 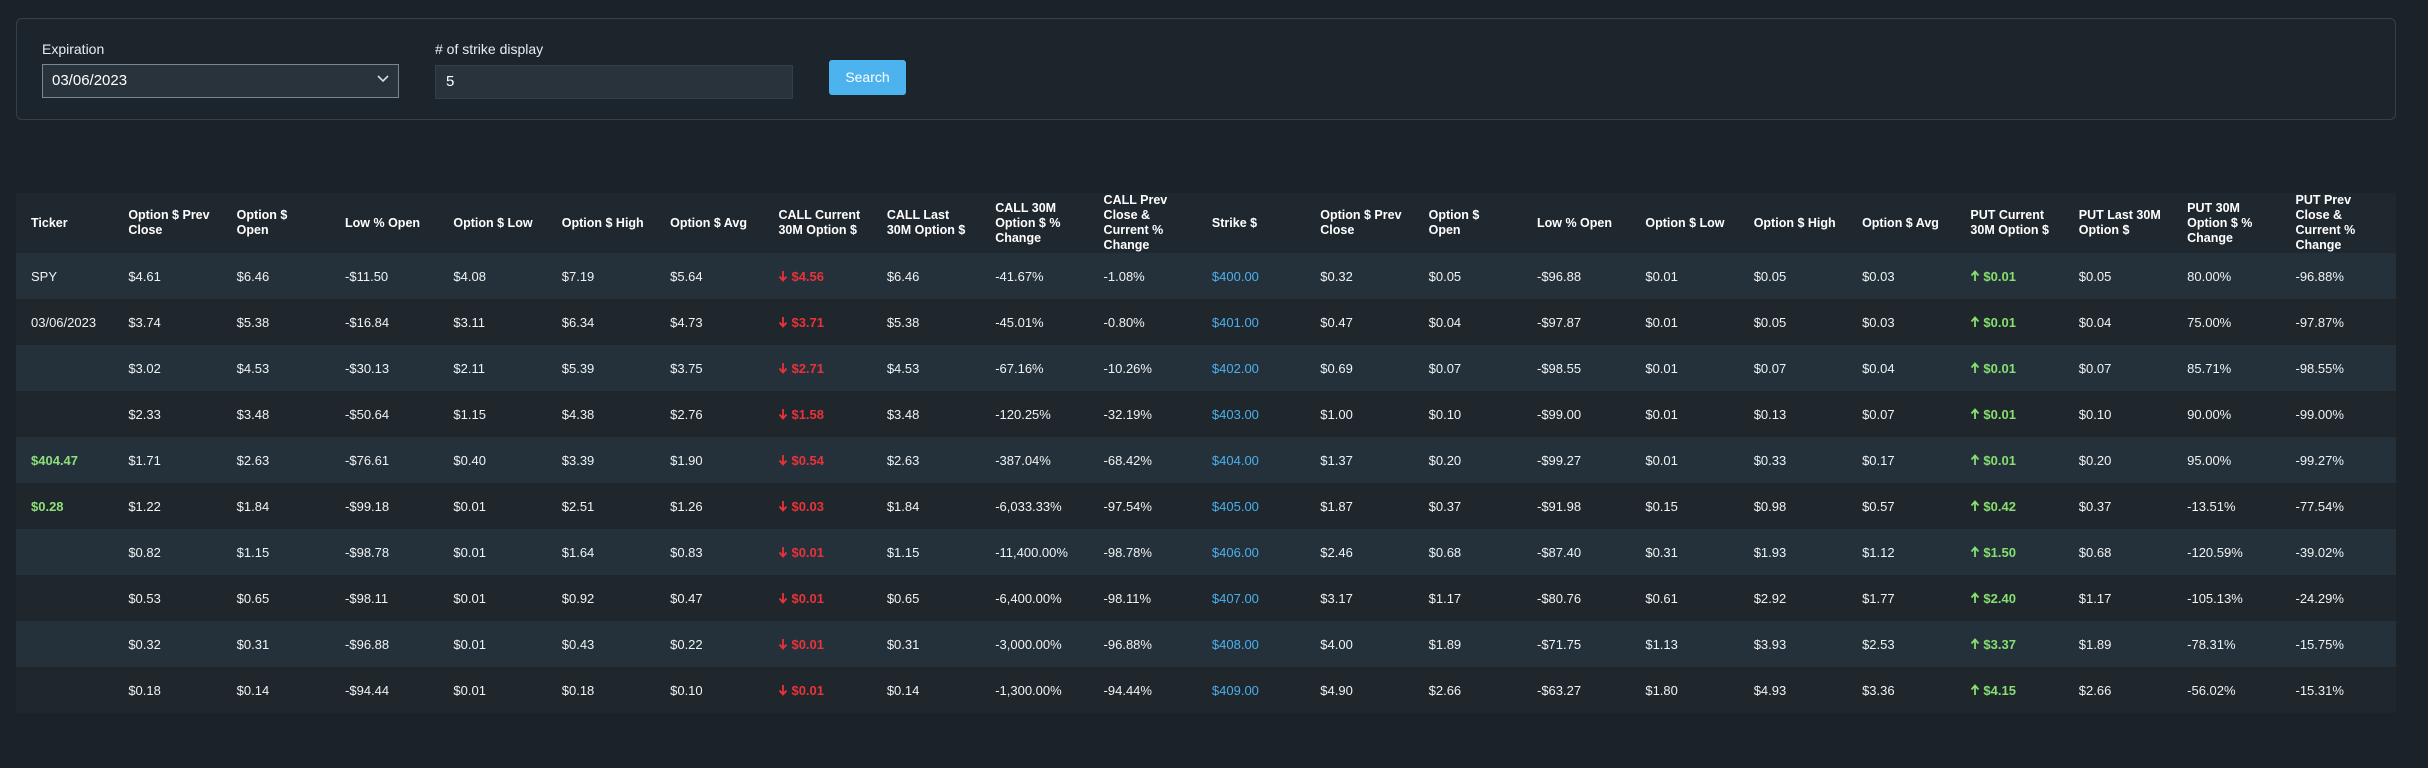 I want to click on table-cell: $0.32, so click(x=167, y=644).